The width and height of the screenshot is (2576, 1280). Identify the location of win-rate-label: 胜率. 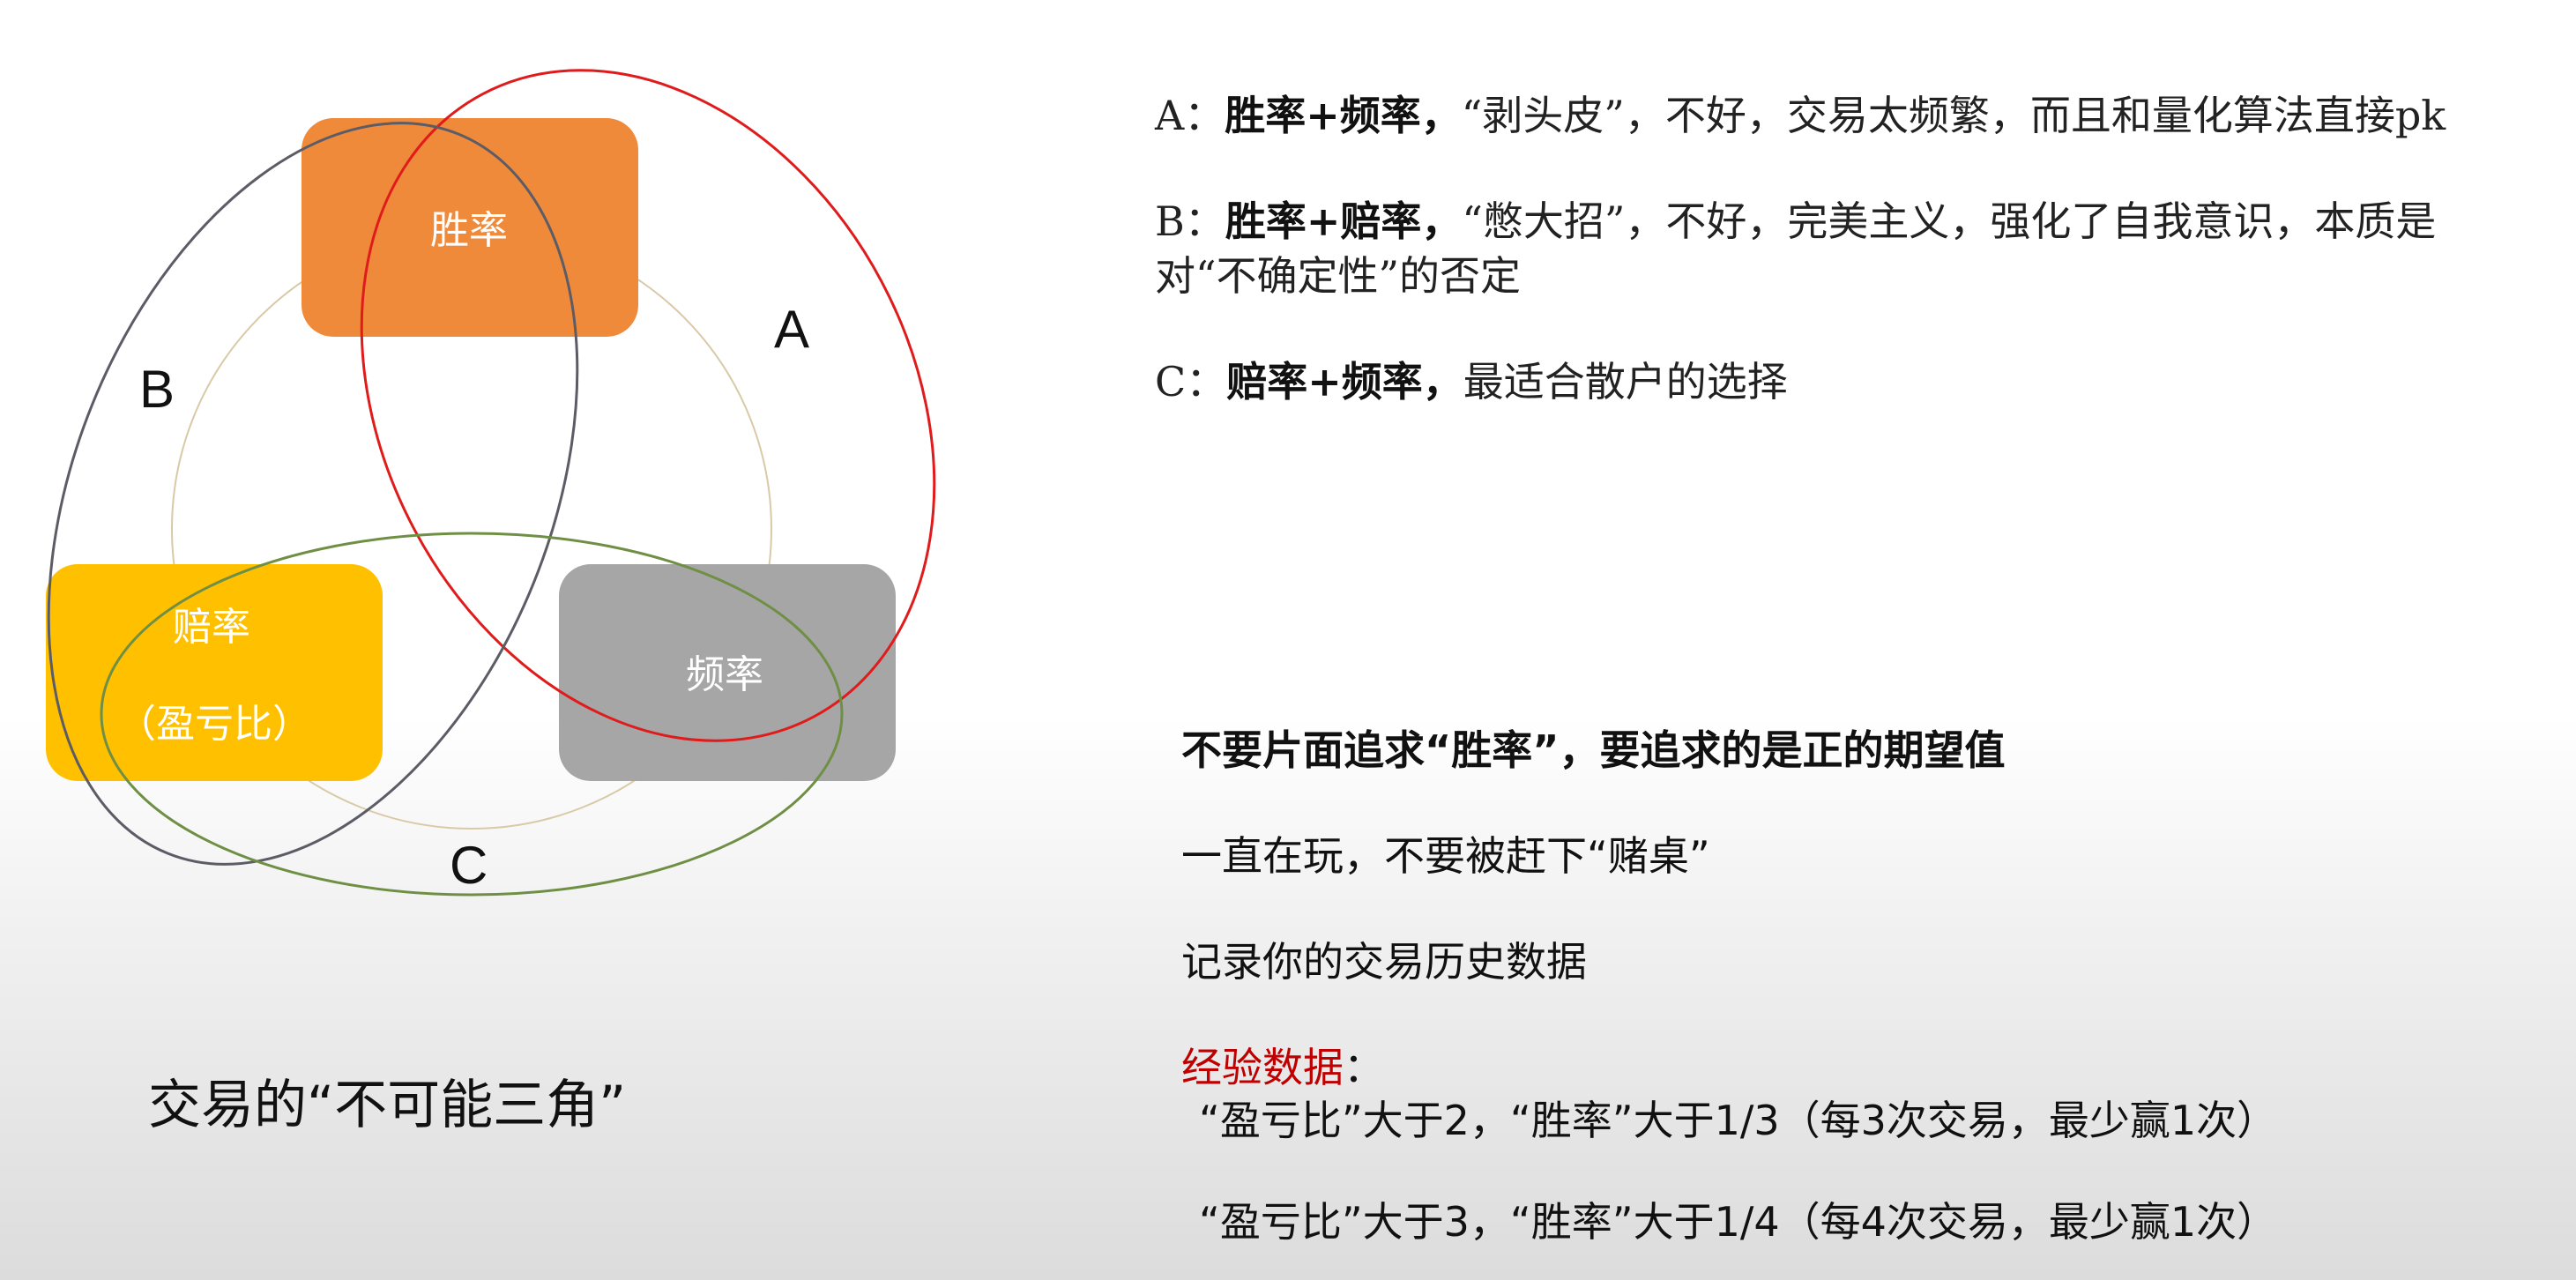
(469, 230).